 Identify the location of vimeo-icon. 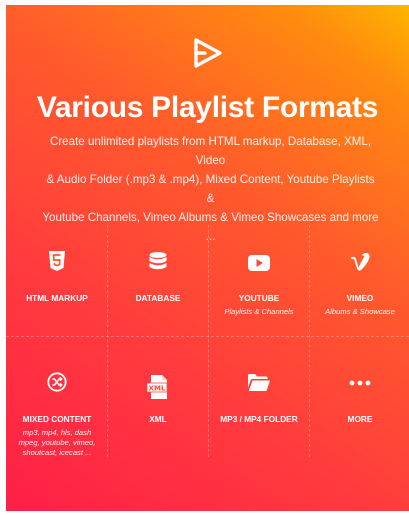
(360, 262).